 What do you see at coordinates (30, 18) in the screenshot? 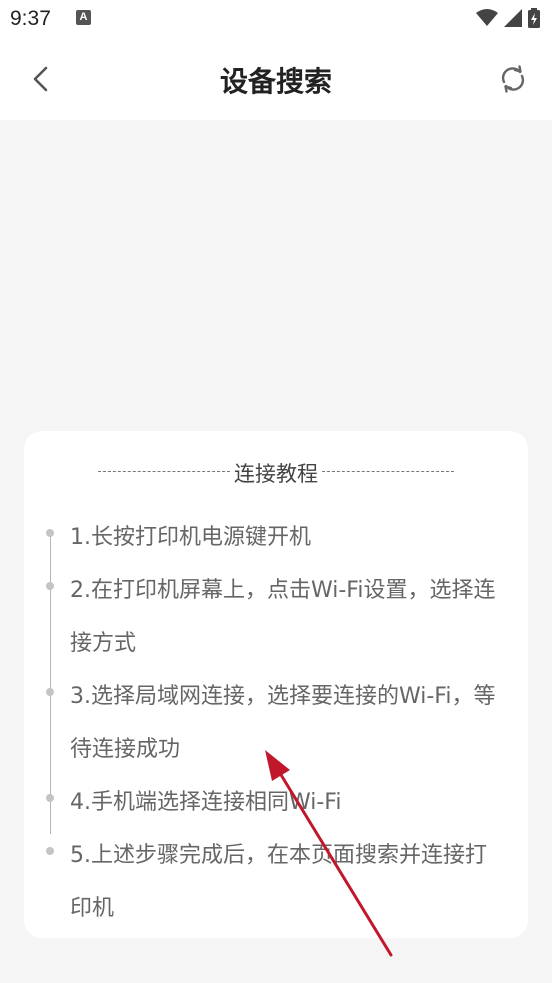
I see `status-time: 9:37` at bounding box center [30, 18].